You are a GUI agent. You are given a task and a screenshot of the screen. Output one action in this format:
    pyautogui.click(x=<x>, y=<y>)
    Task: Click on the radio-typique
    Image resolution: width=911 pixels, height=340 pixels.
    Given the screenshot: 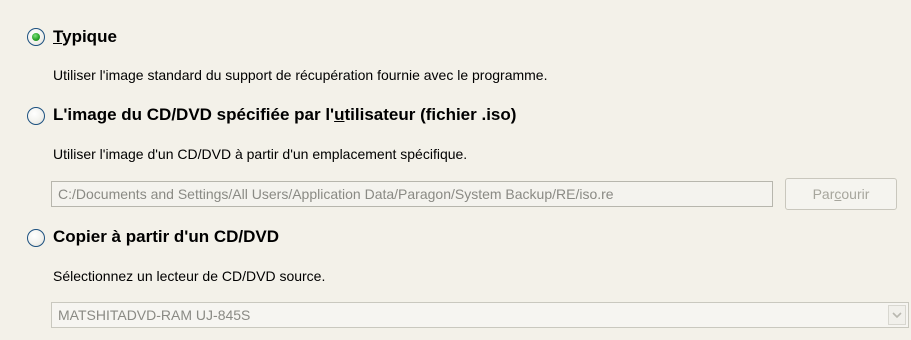 What is the action you would take?
    pyautogui.click(x=36, y=37)
    